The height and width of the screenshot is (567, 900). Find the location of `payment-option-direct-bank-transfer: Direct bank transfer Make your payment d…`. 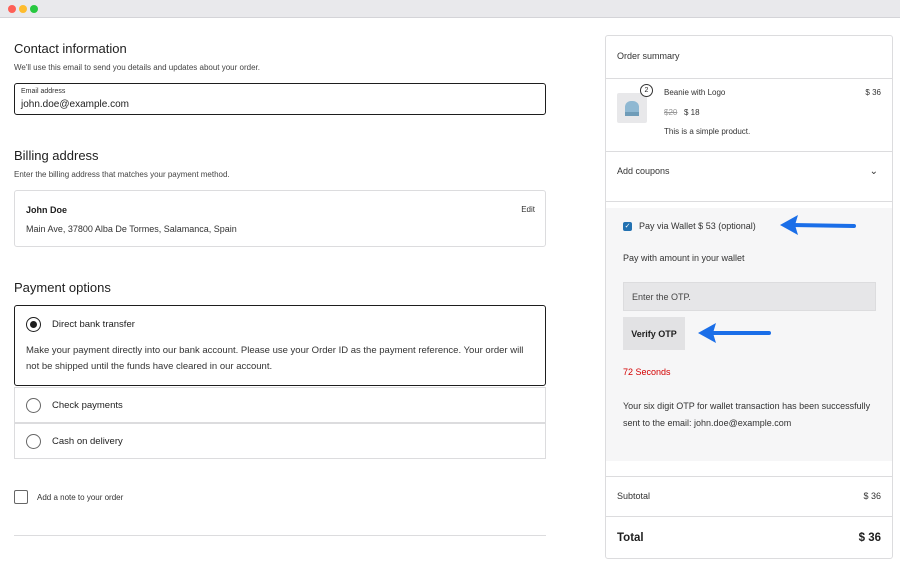

payment-option-direct-bank-transfer: Direct bank transfer Make your payment d… is located at coordinates (280, 345).